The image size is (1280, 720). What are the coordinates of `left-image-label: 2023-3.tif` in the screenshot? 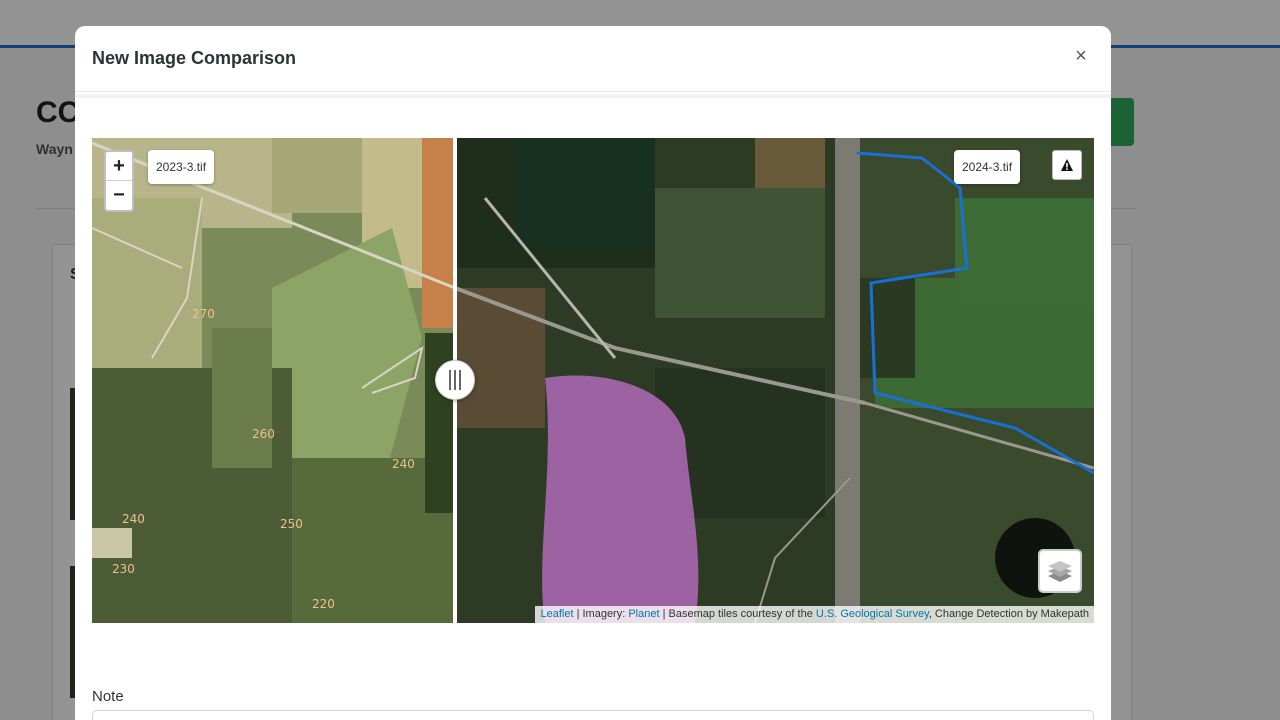 It's located at (181, 167).